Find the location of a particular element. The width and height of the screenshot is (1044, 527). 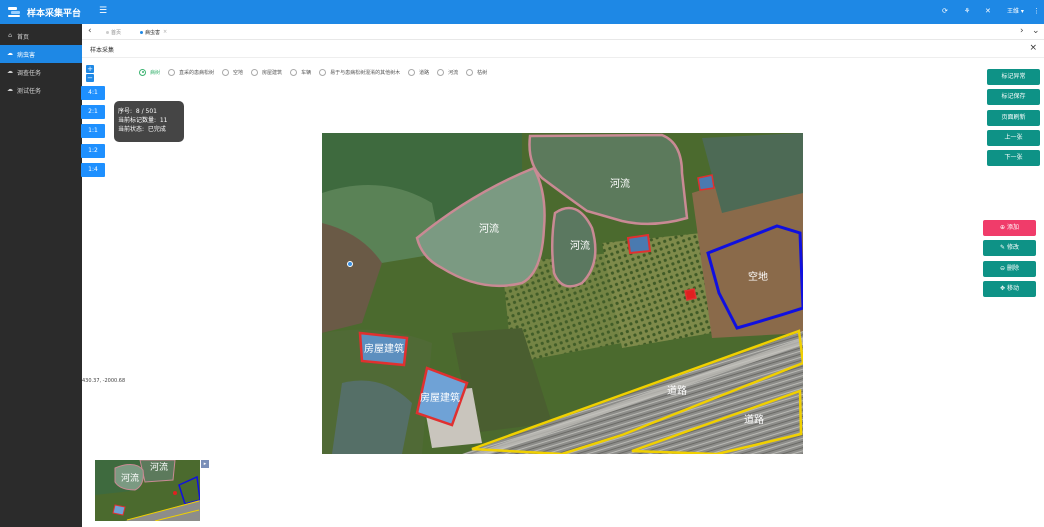

brand-title: 样本采集平台 is located at coordinates (54, 13).